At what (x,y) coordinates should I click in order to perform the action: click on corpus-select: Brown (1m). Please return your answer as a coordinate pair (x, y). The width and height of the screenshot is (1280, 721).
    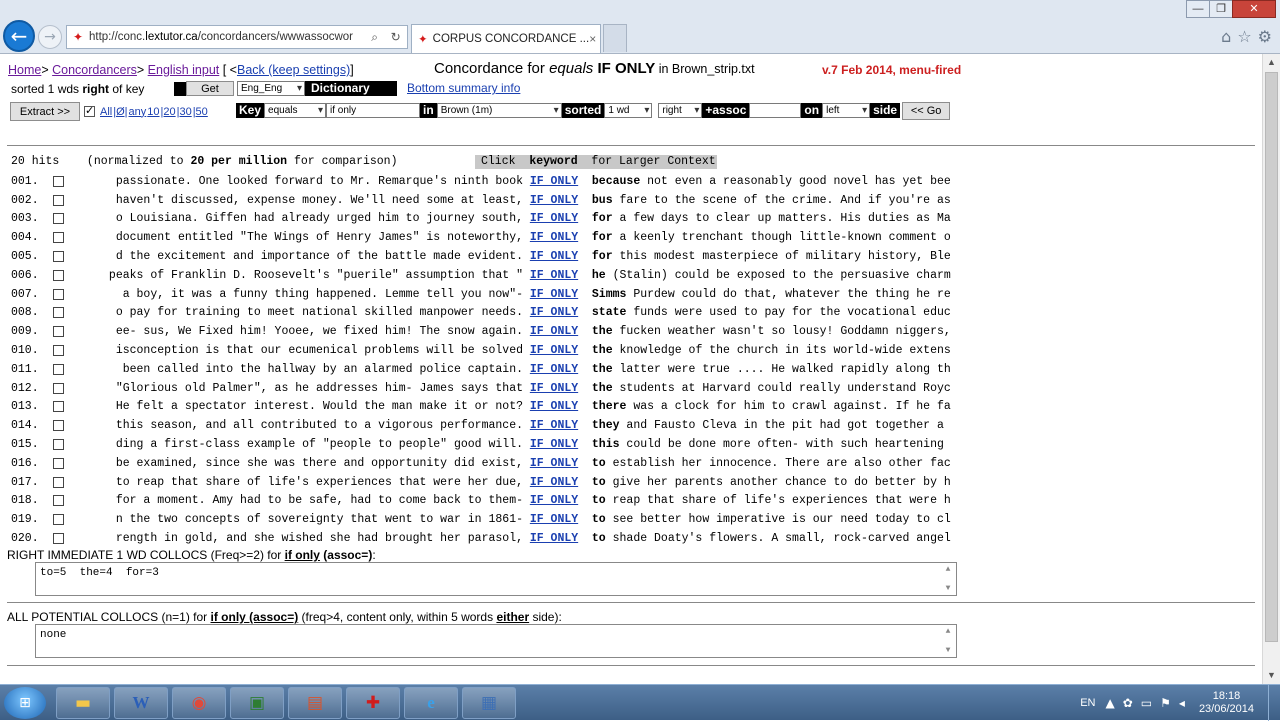
    Looking at the image, I should click on (499, 110).